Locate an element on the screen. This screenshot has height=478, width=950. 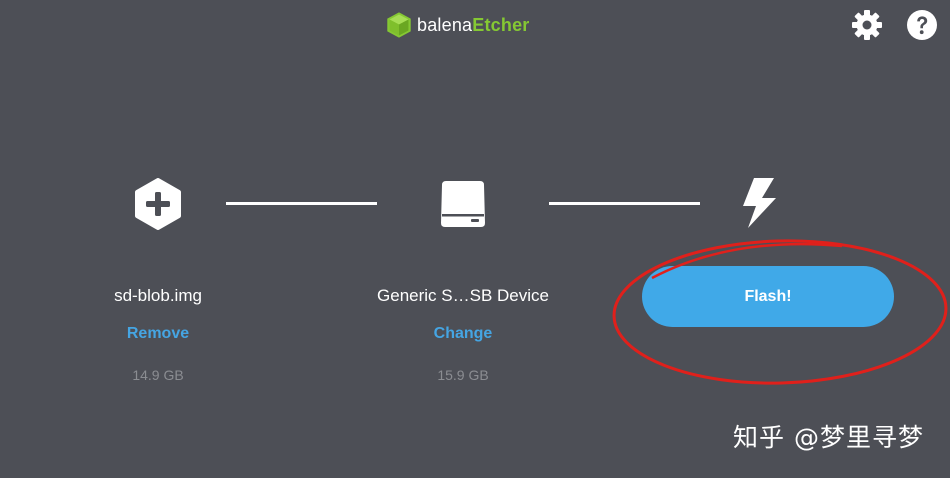
plus-hexagon-icon is located at coordinates (158, 204).